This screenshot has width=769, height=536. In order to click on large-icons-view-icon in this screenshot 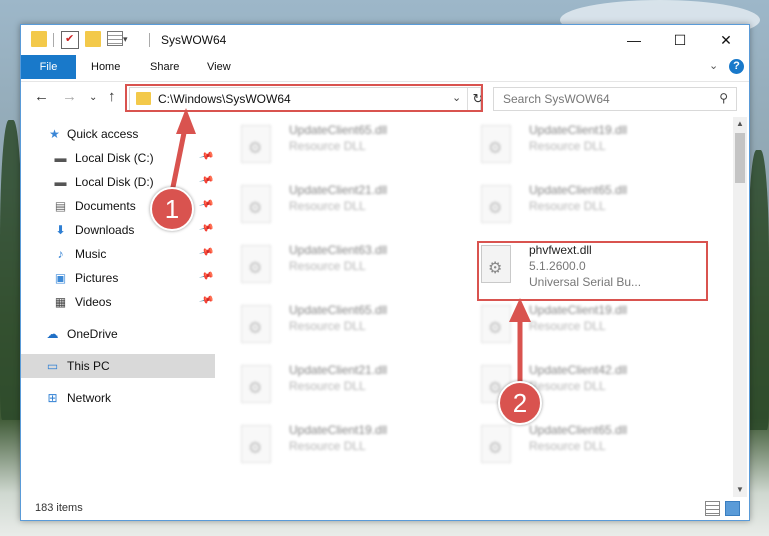, I will do `click(732, 508)`.